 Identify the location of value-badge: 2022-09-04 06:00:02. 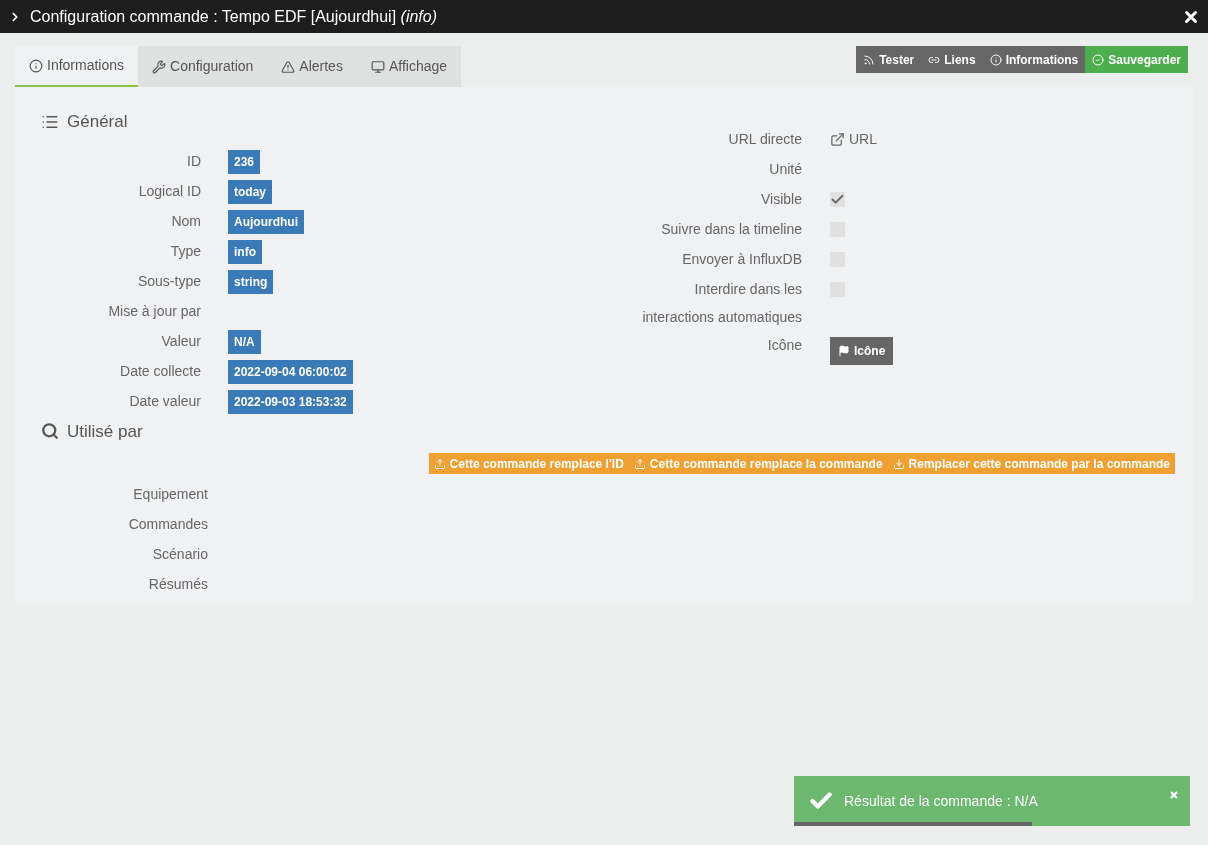
(290, 371).